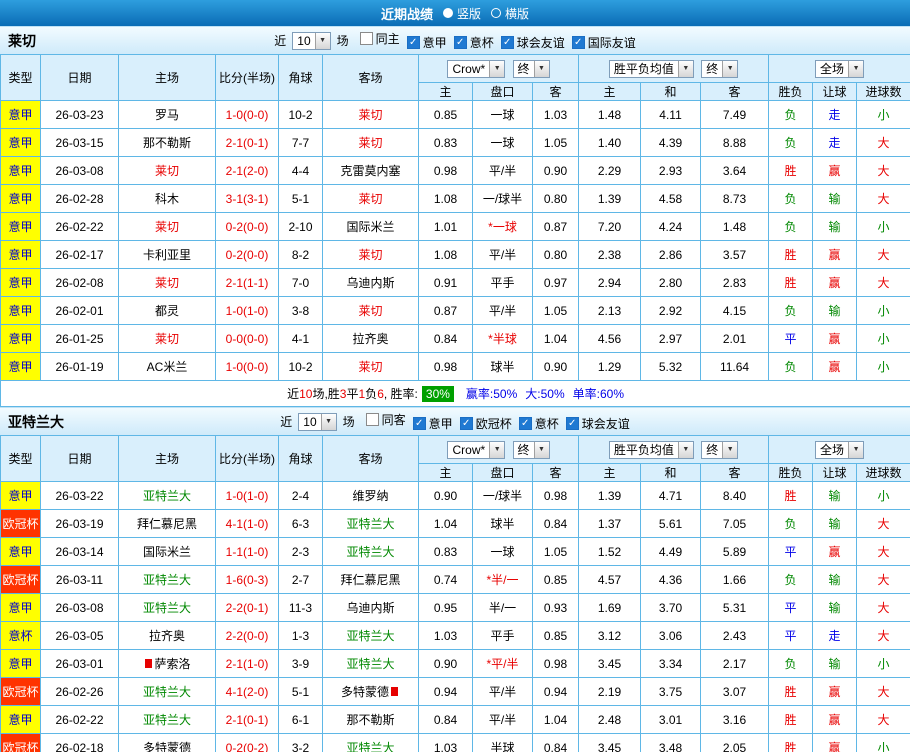  I want to click on result-cell: 负, so click(791, 663).